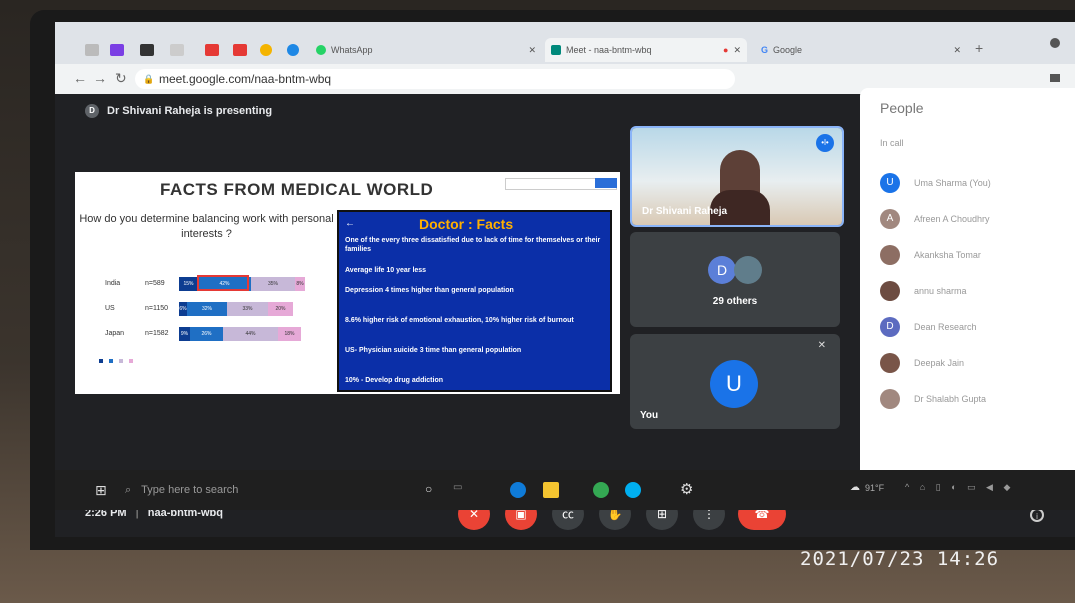 The height and width of the screenshot is (603, 1075). What do you see at coordinates (113, 283) in the screenshot?
I see `country-label: India` at bounding box center [113, 283].